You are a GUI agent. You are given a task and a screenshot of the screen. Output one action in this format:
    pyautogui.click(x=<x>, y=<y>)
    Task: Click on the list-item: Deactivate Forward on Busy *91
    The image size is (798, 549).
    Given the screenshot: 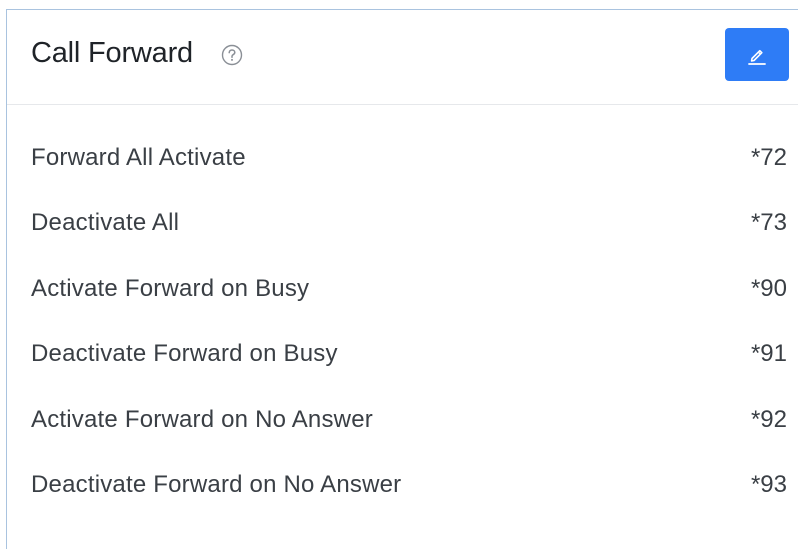 What is the action you would take?
    pyautogui.click(x=402, y=358)
    